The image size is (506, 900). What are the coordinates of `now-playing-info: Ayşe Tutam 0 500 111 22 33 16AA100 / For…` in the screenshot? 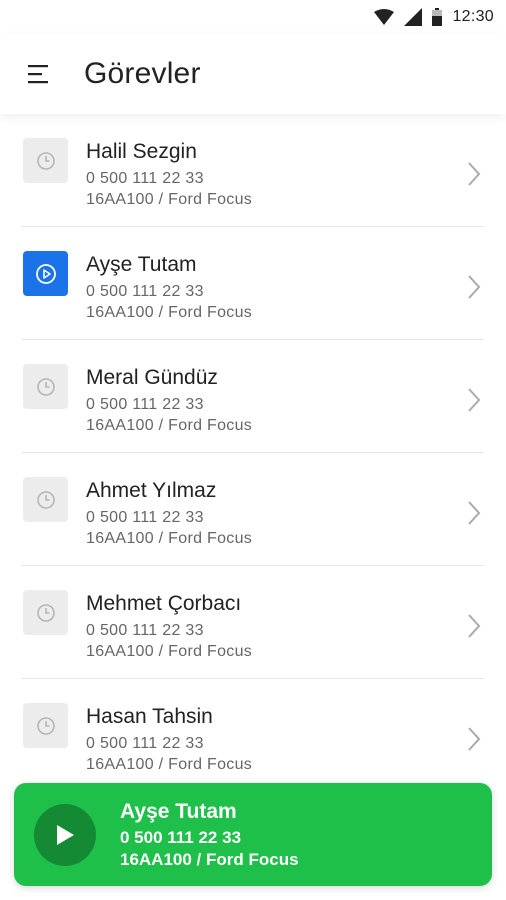 It's located at (209, 835).